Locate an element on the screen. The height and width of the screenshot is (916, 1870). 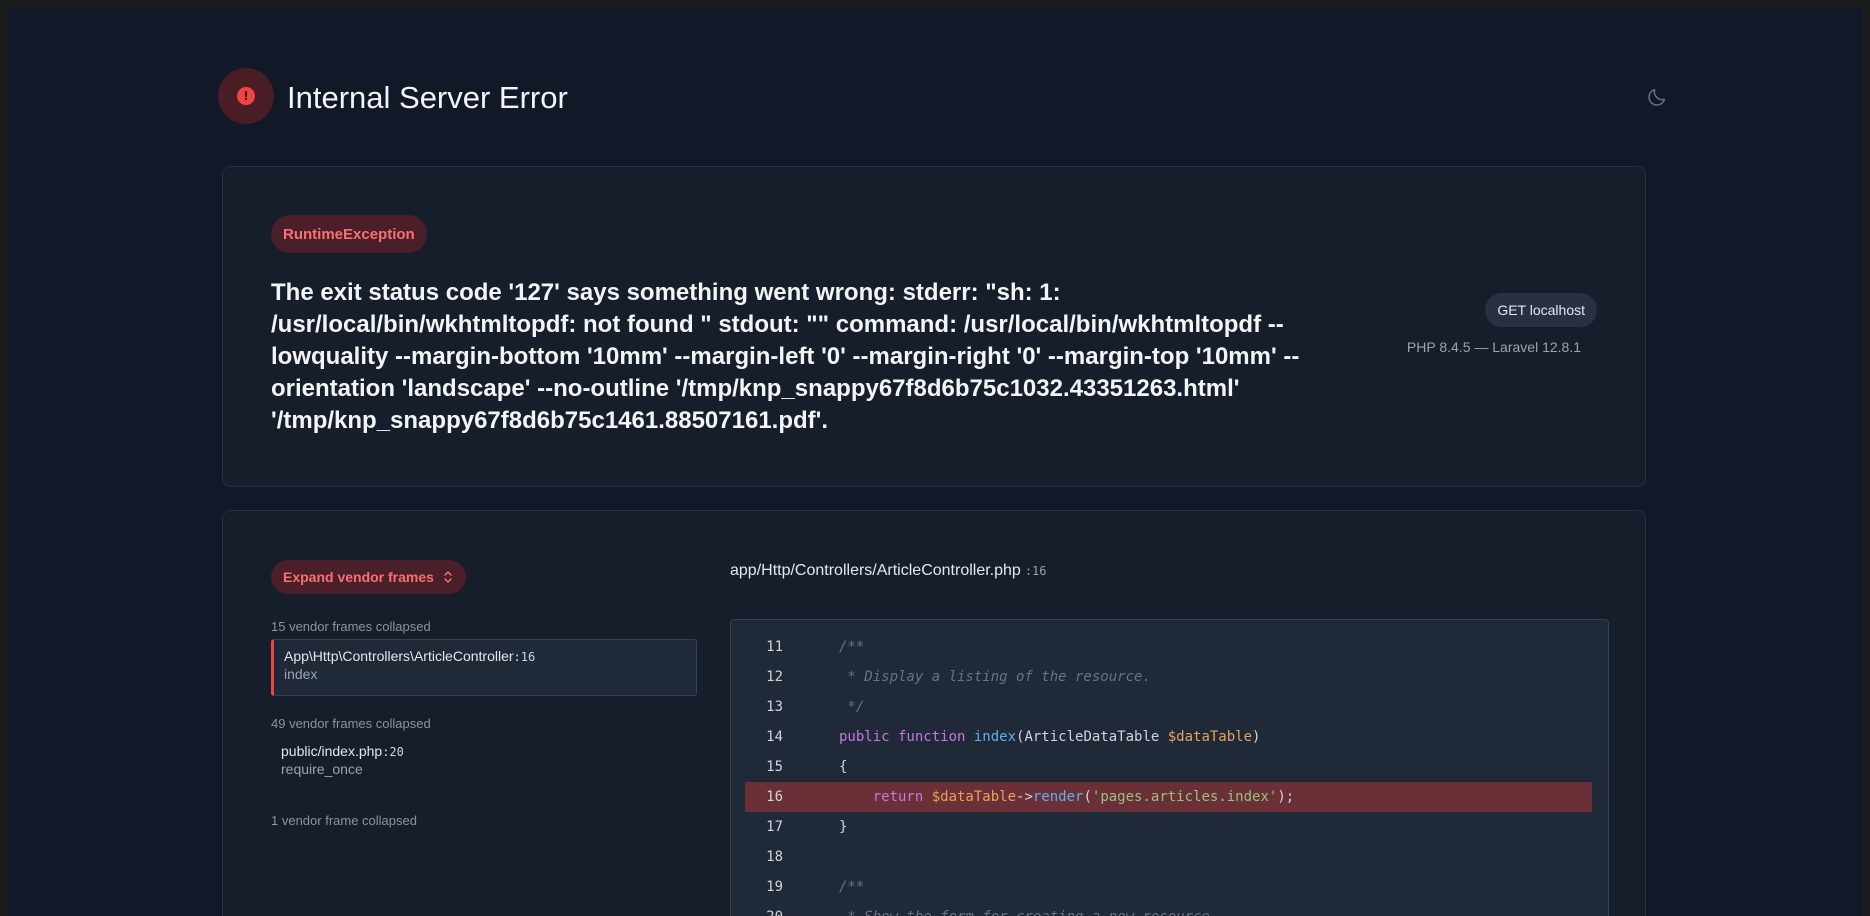
code-line: 18 is located at coordinates (1168, 857).